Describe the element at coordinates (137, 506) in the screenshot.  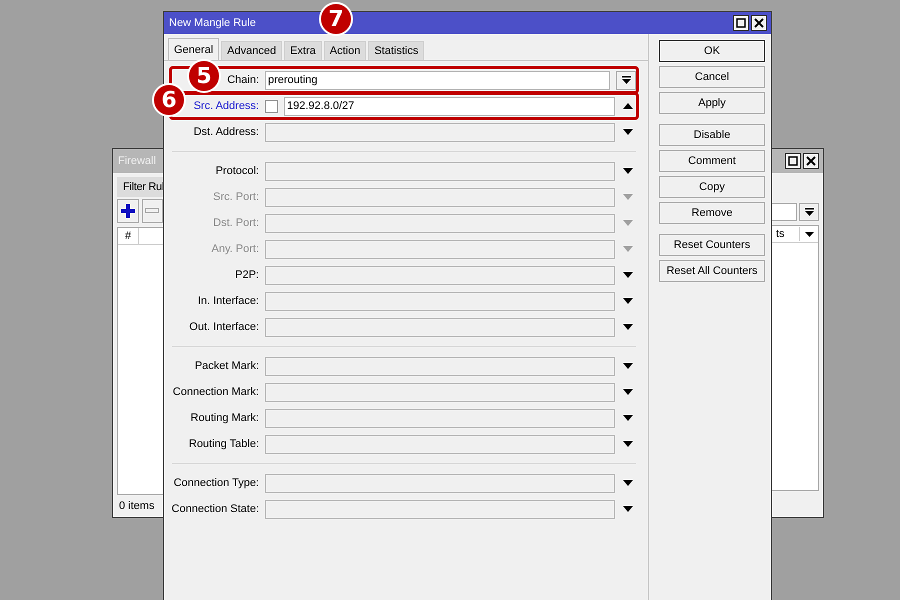
I see `status-text: 0 items` at that location.